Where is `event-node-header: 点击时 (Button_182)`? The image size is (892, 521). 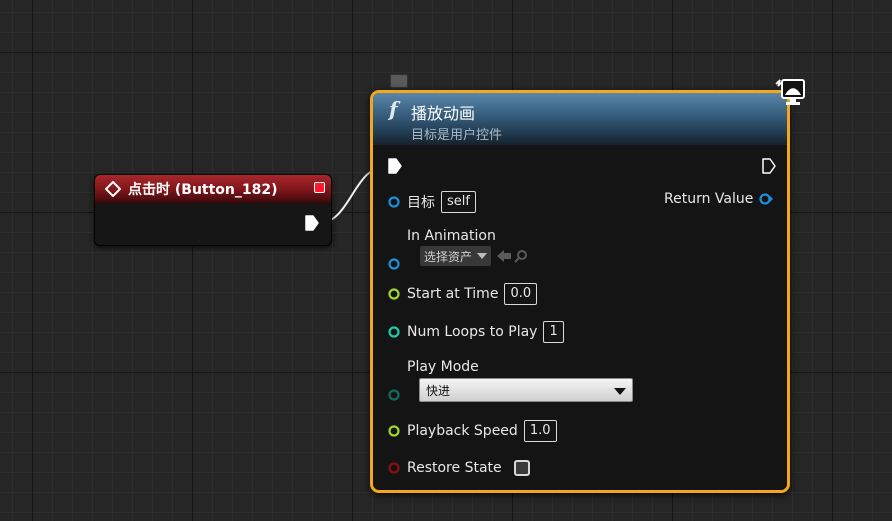
event-node-header: 点击时 (Button_182) is located at coordinates (213, 189).